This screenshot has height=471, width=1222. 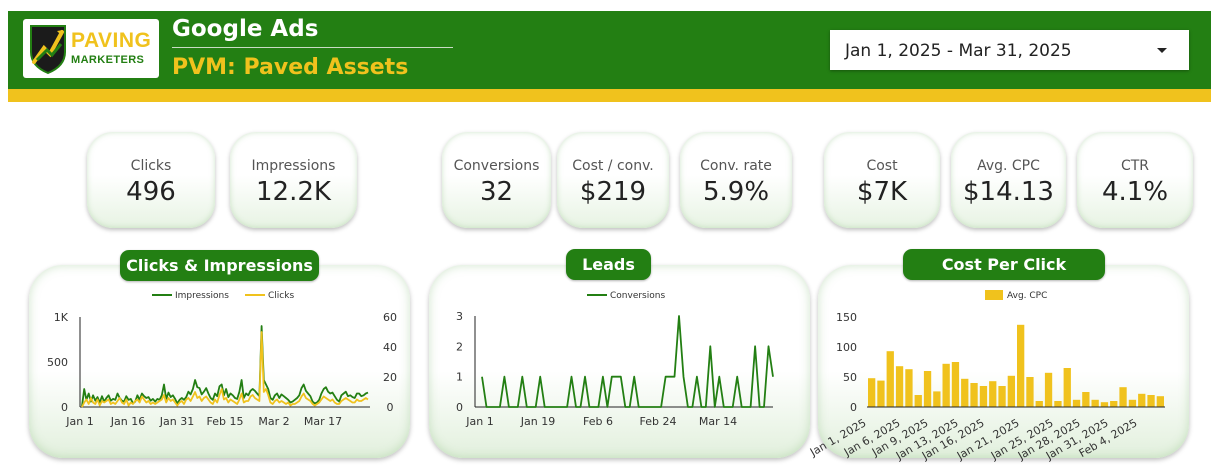 What do you see at coordinates (718, 421) in the screenshot?
I see `x-tick-label: Mar 14` at bounding box center [718, 421].